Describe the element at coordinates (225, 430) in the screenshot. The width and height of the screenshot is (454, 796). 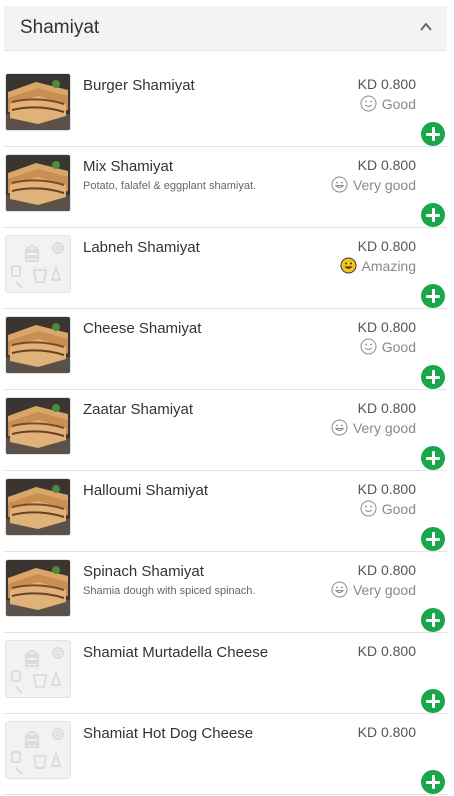
I see `menu-item: Zaatar Shamiyat KD 0.800 Very good` at that location.